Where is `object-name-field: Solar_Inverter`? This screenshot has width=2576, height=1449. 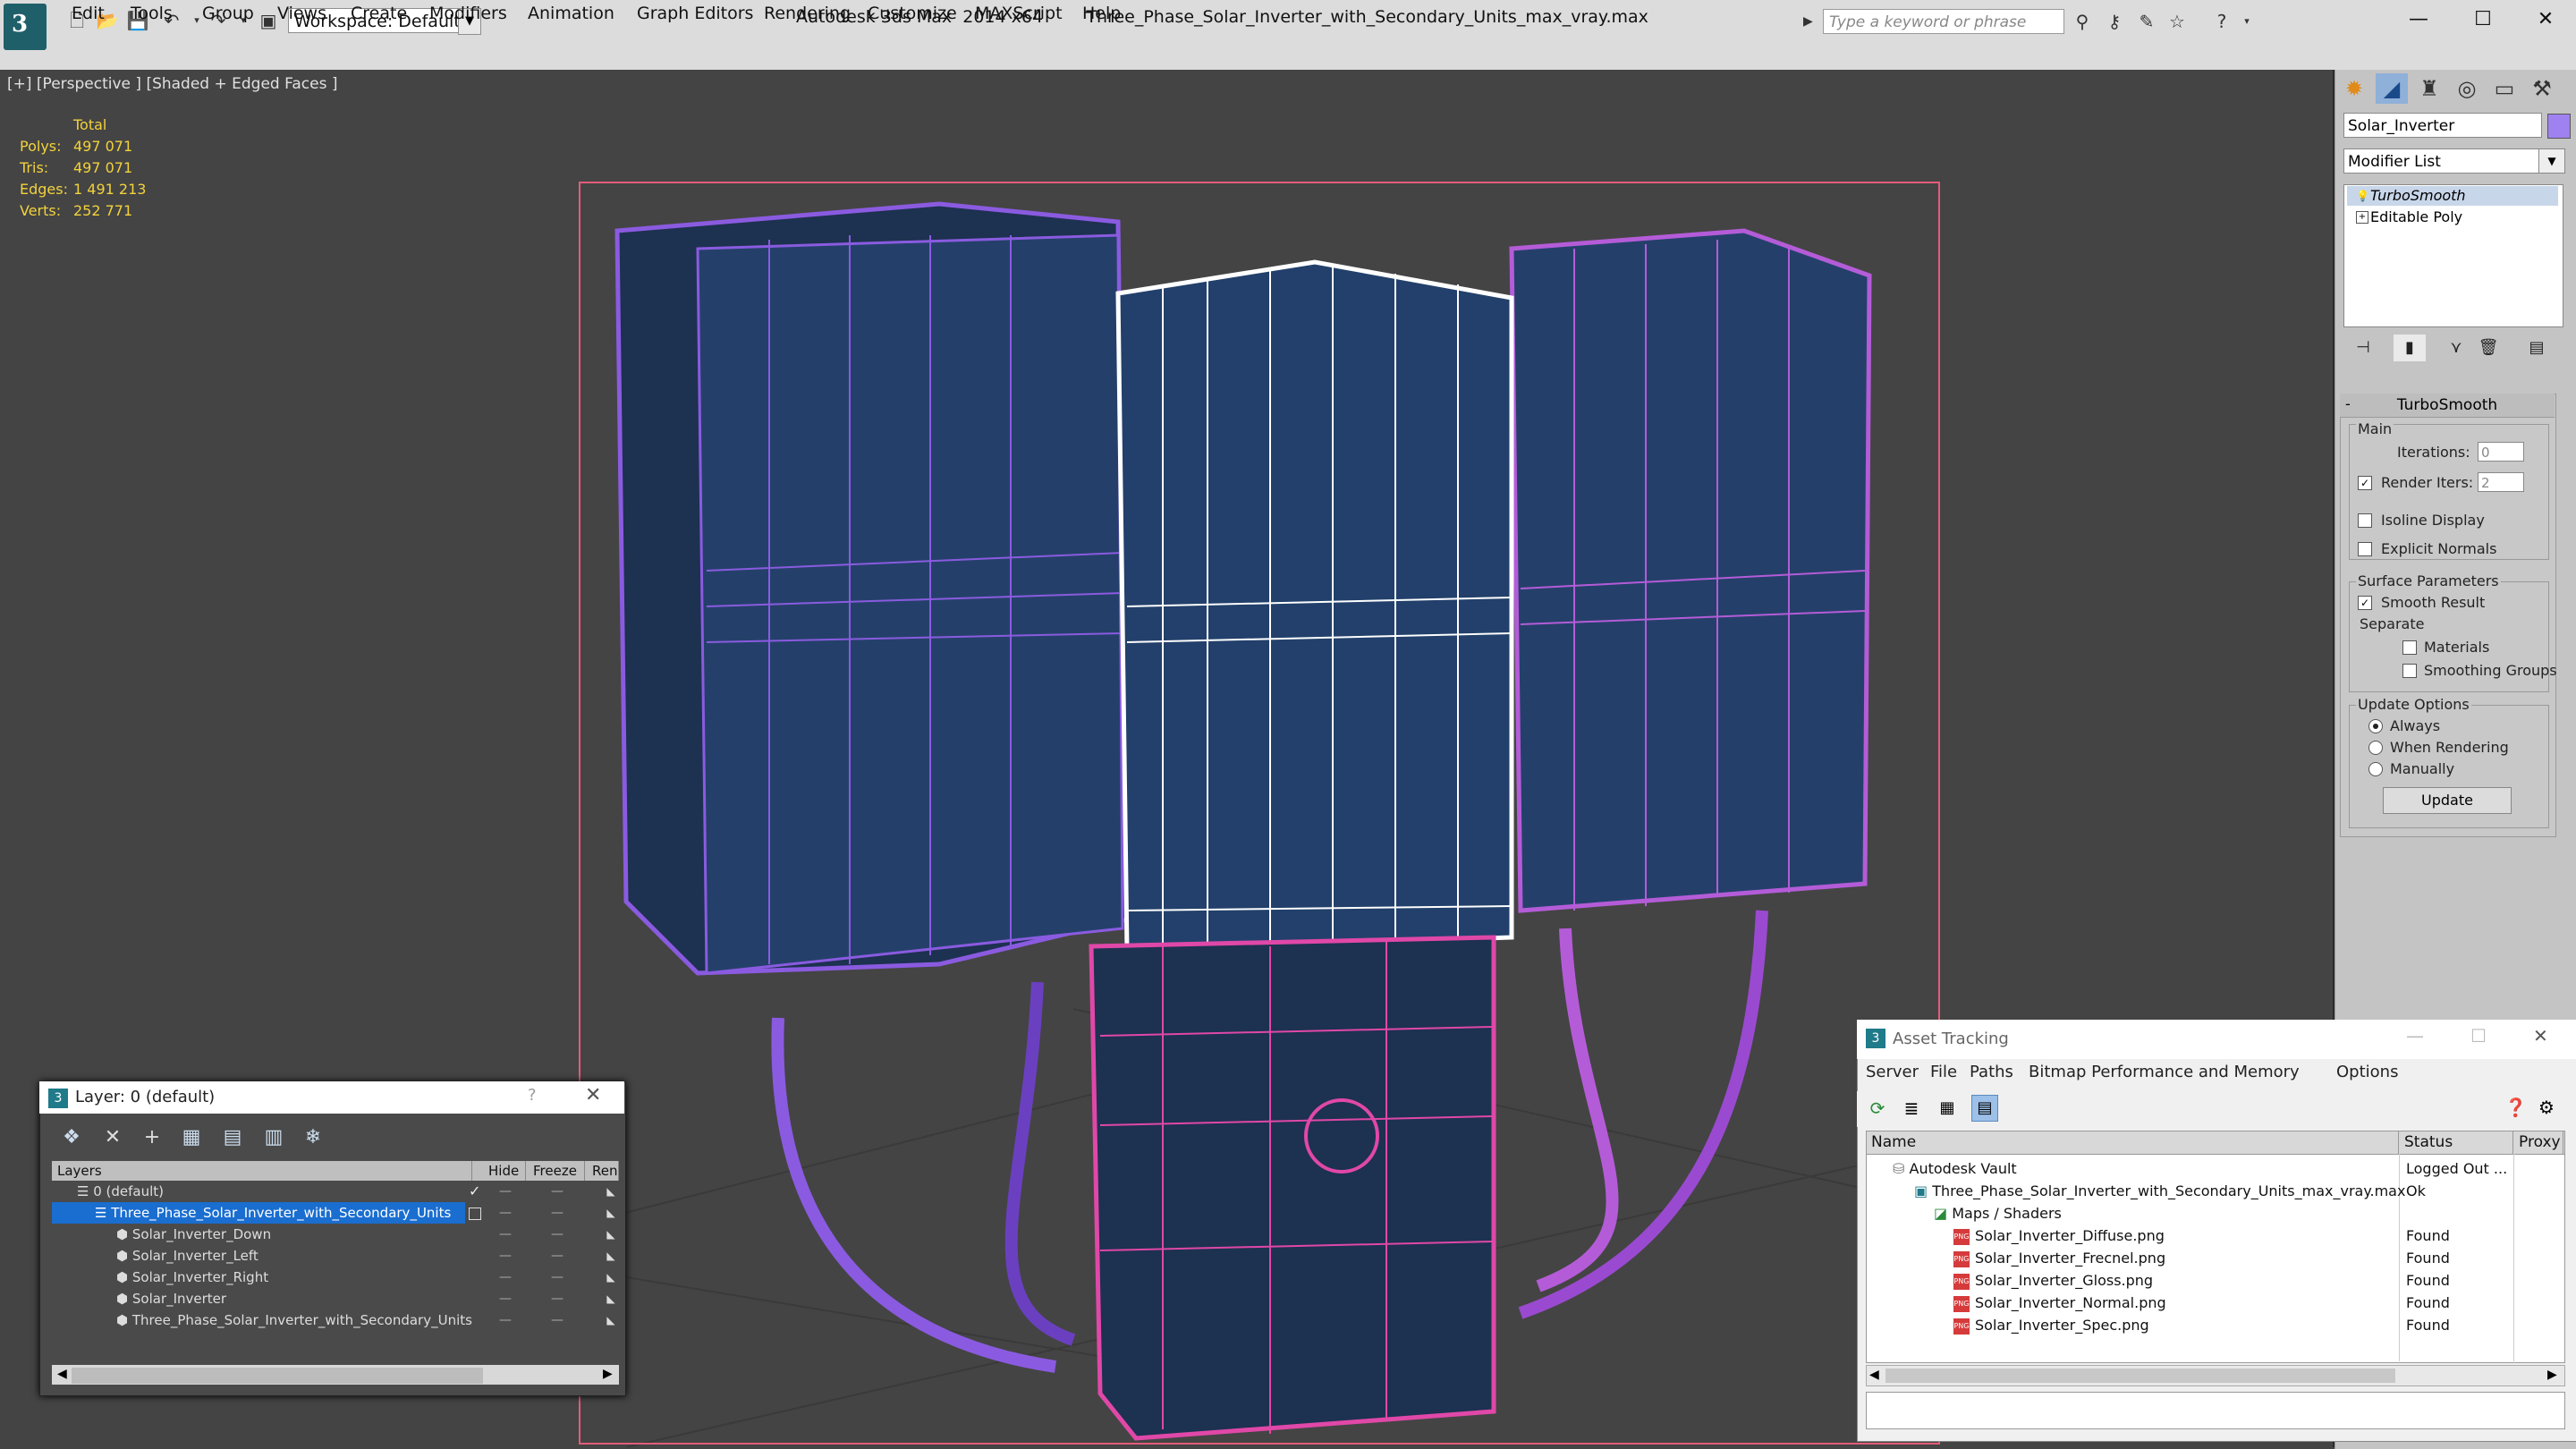
object-name-field: Solar_Inverter is located at coordinates (2442, 125).